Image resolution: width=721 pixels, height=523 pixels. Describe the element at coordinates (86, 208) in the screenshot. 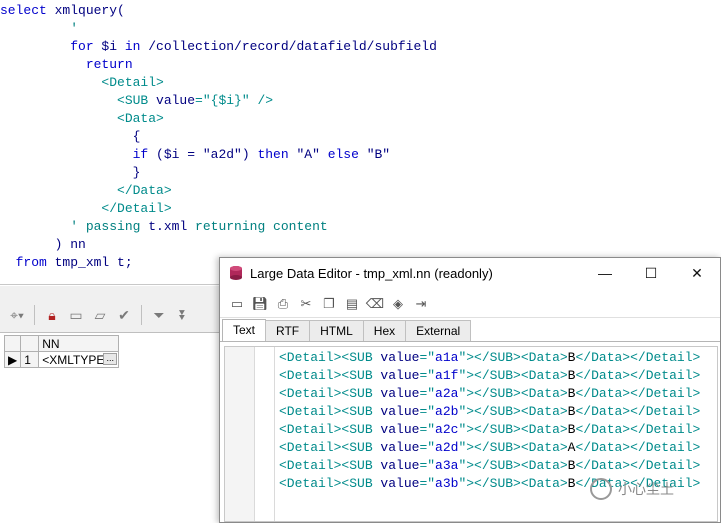

I see `sql-token: </Detail>` at that location.